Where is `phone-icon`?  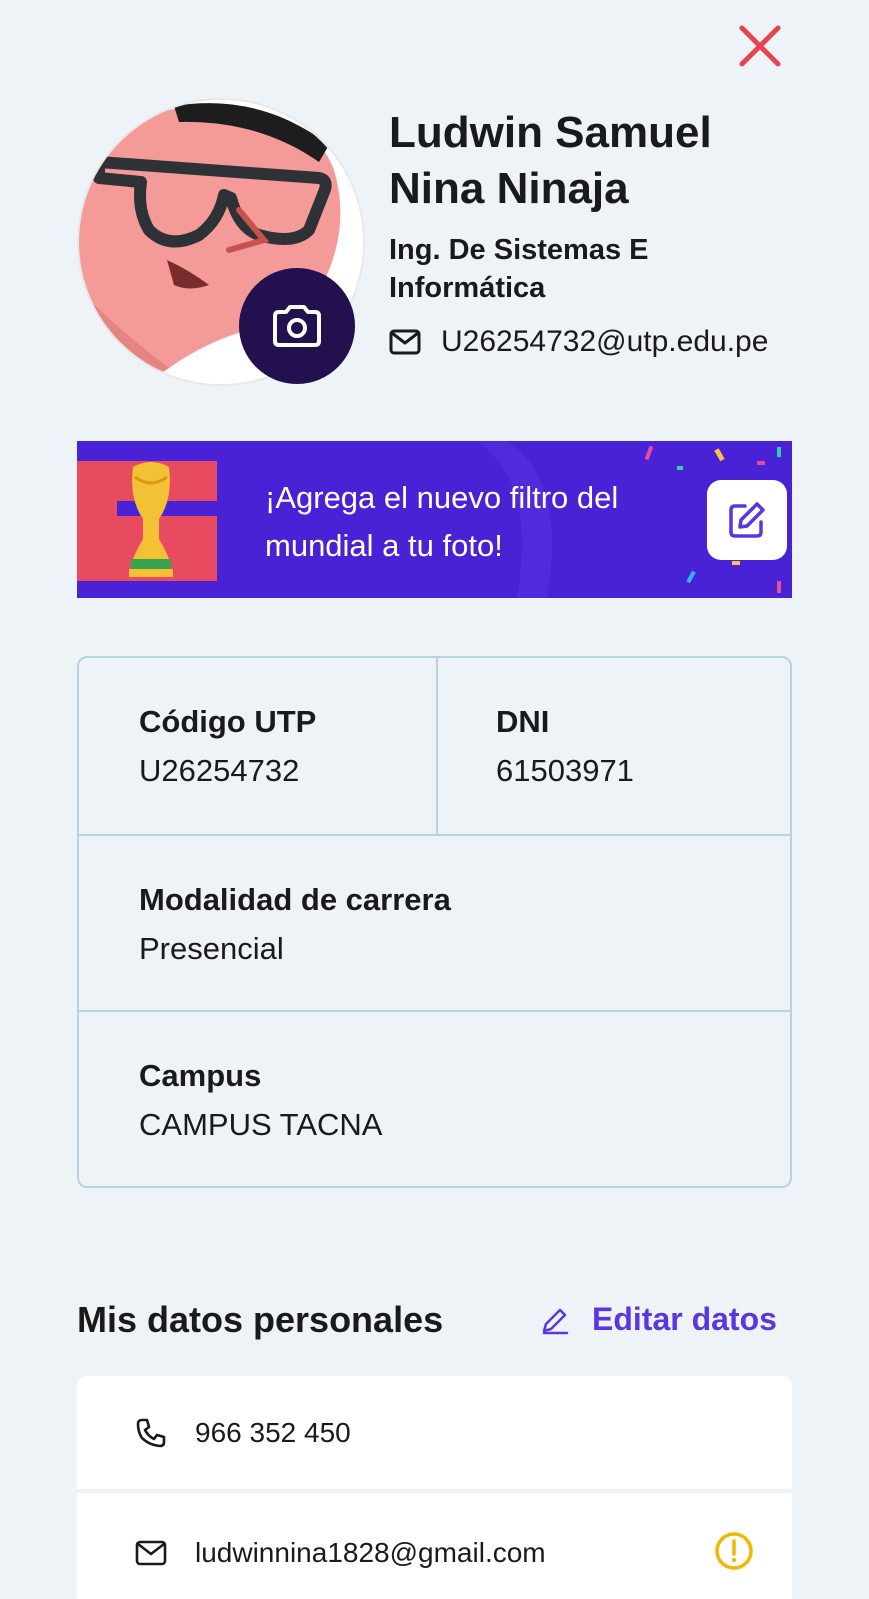 phone-icon is located at coordinates (151, 1432).